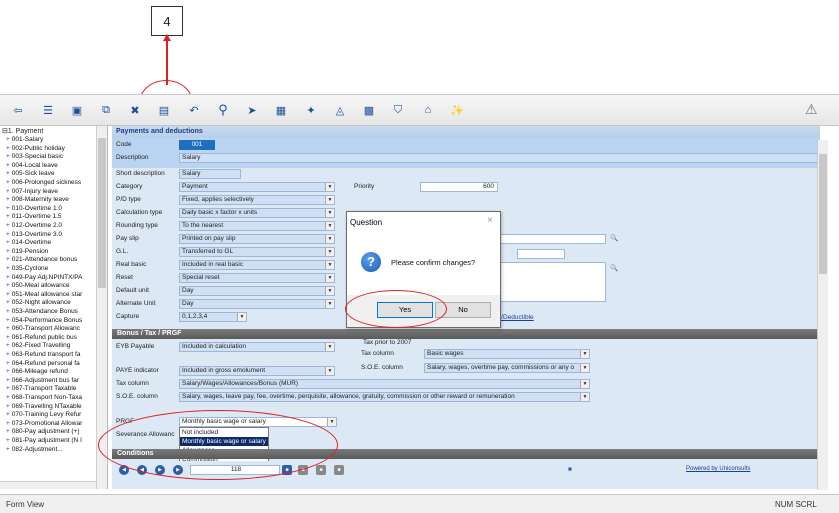 Image resolution: width=839 pixels, height=513 pixels. What do you see at coordinates (311, 110) in the screenshot?
I see `wizard-icon: ✦` at bounding box center [311, 110].